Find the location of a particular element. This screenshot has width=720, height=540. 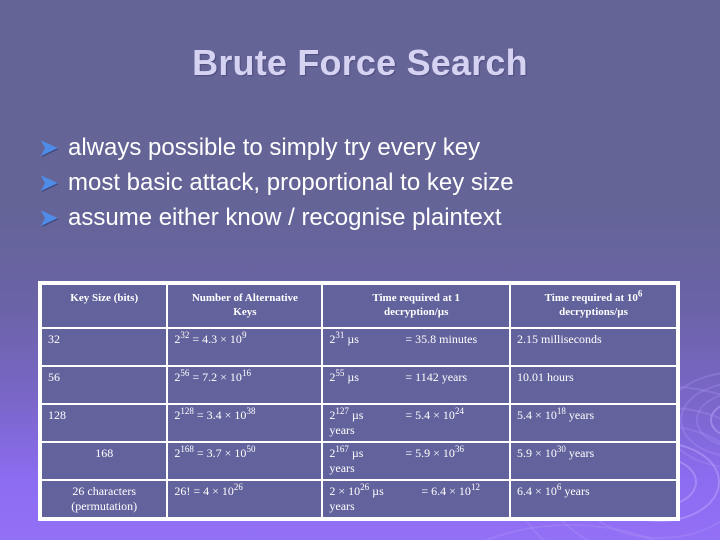

cell-key-size: 128 is located at coordinates (104, 423).